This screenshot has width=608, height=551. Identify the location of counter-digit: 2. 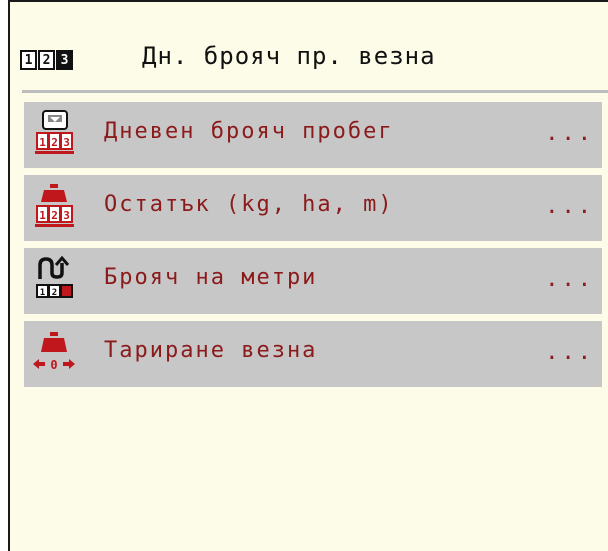
(46, 60).